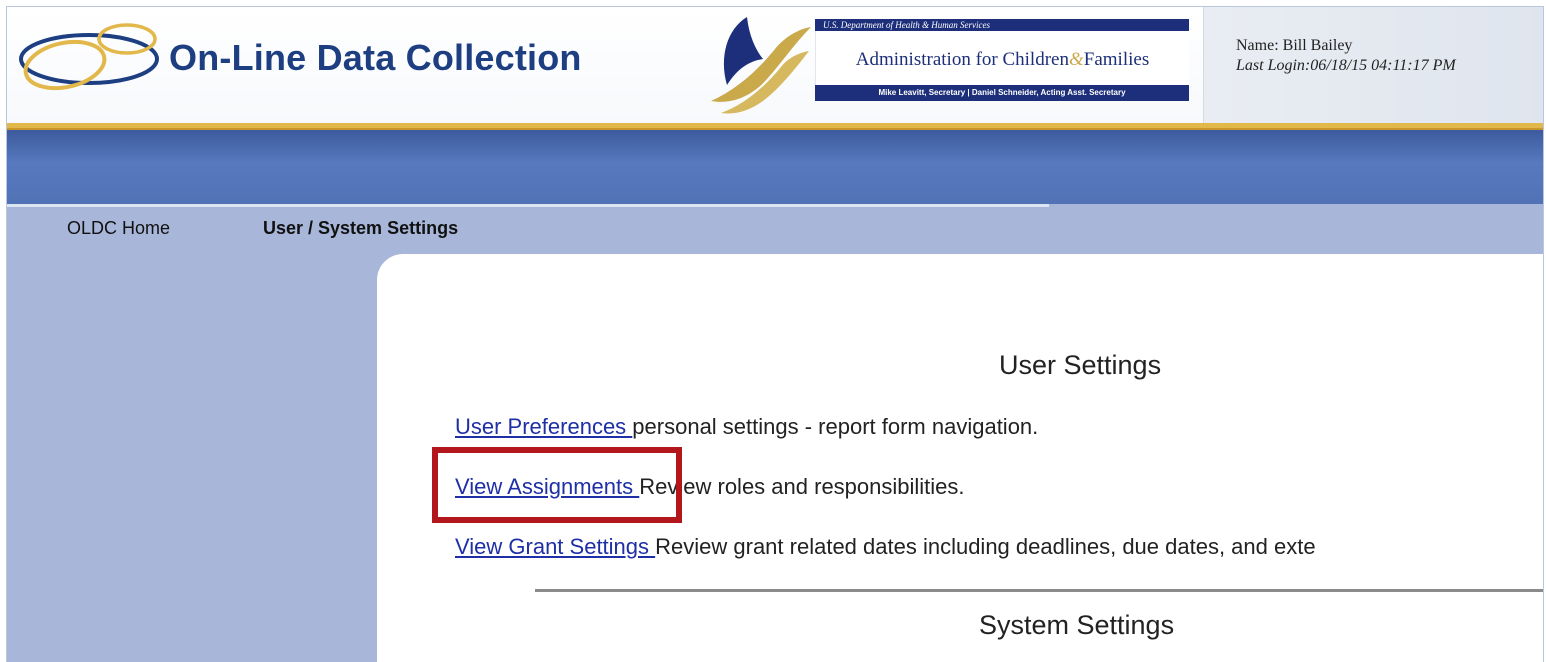  What do you see at coordinates (543, 426) in the screenshot?
I see `user-preferences-link: User Preferences` at bounding box center [543, 426].